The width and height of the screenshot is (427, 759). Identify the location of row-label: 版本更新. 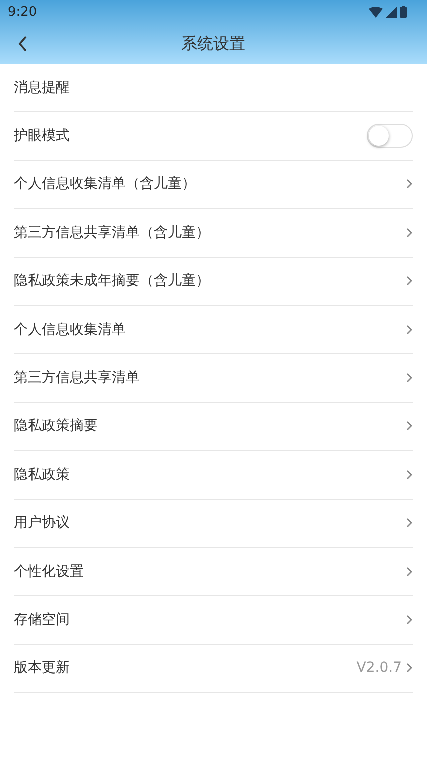
(42, 668).